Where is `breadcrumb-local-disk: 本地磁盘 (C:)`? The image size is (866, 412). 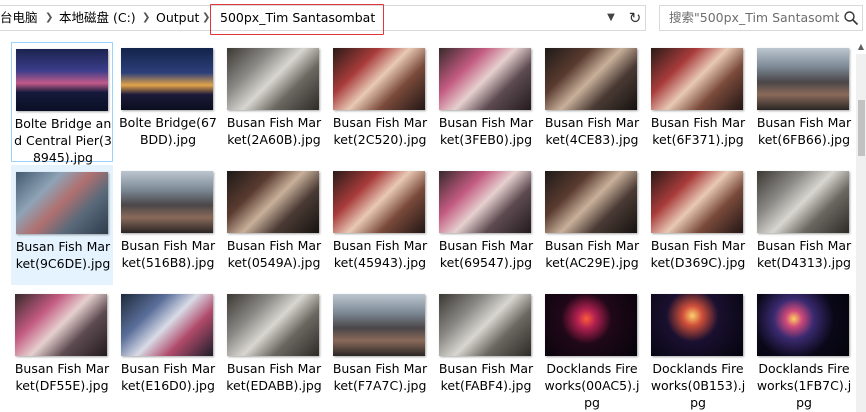
breadcrumb-local-disk: 本地磁盘 (C:) is located at coordinates (97, 18).